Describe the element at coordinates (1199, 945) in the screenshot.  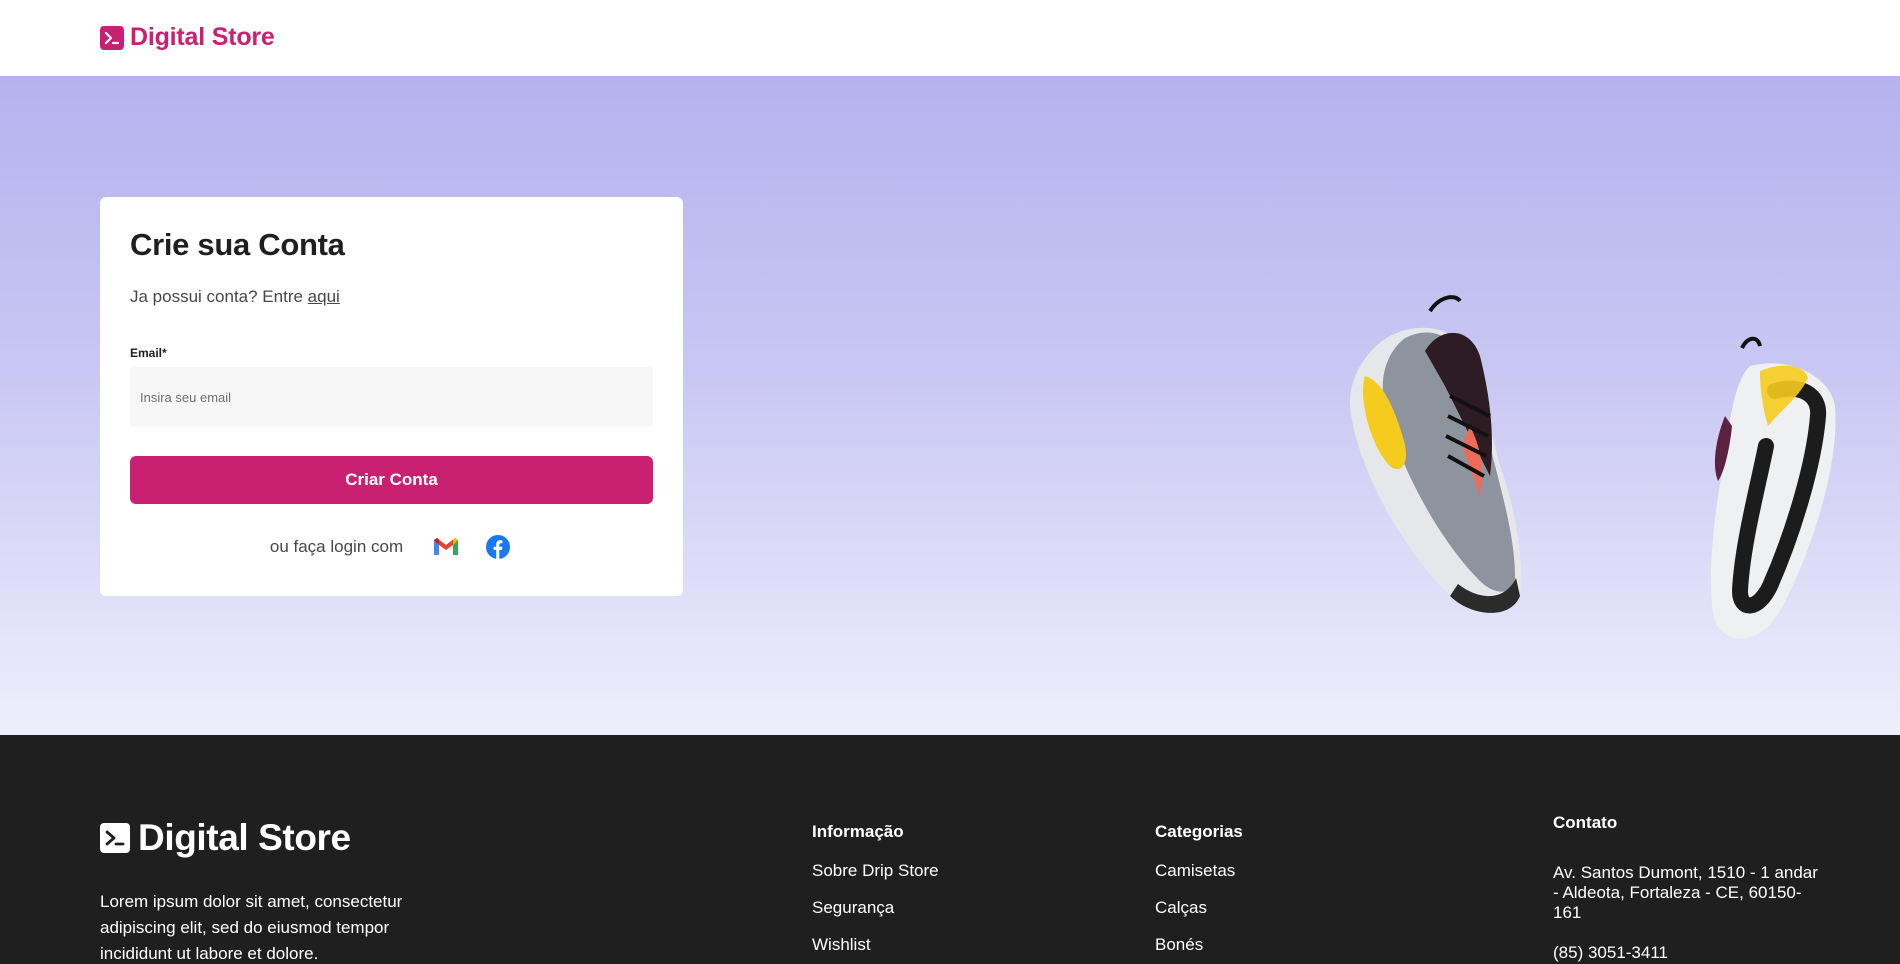
I see `footer-link-caps: Bonés` at that location.